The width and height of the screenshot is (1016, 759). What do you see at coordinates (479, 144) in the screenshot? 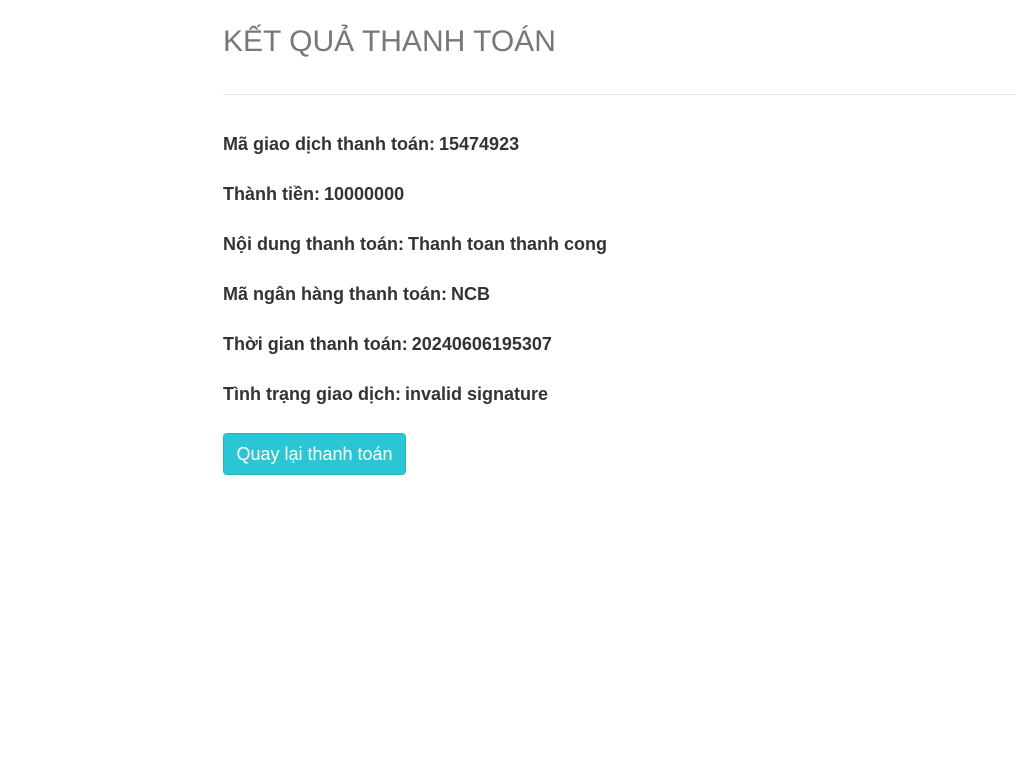
I see `transaction-id-value: 15474923` at bounding box center [479, 144].